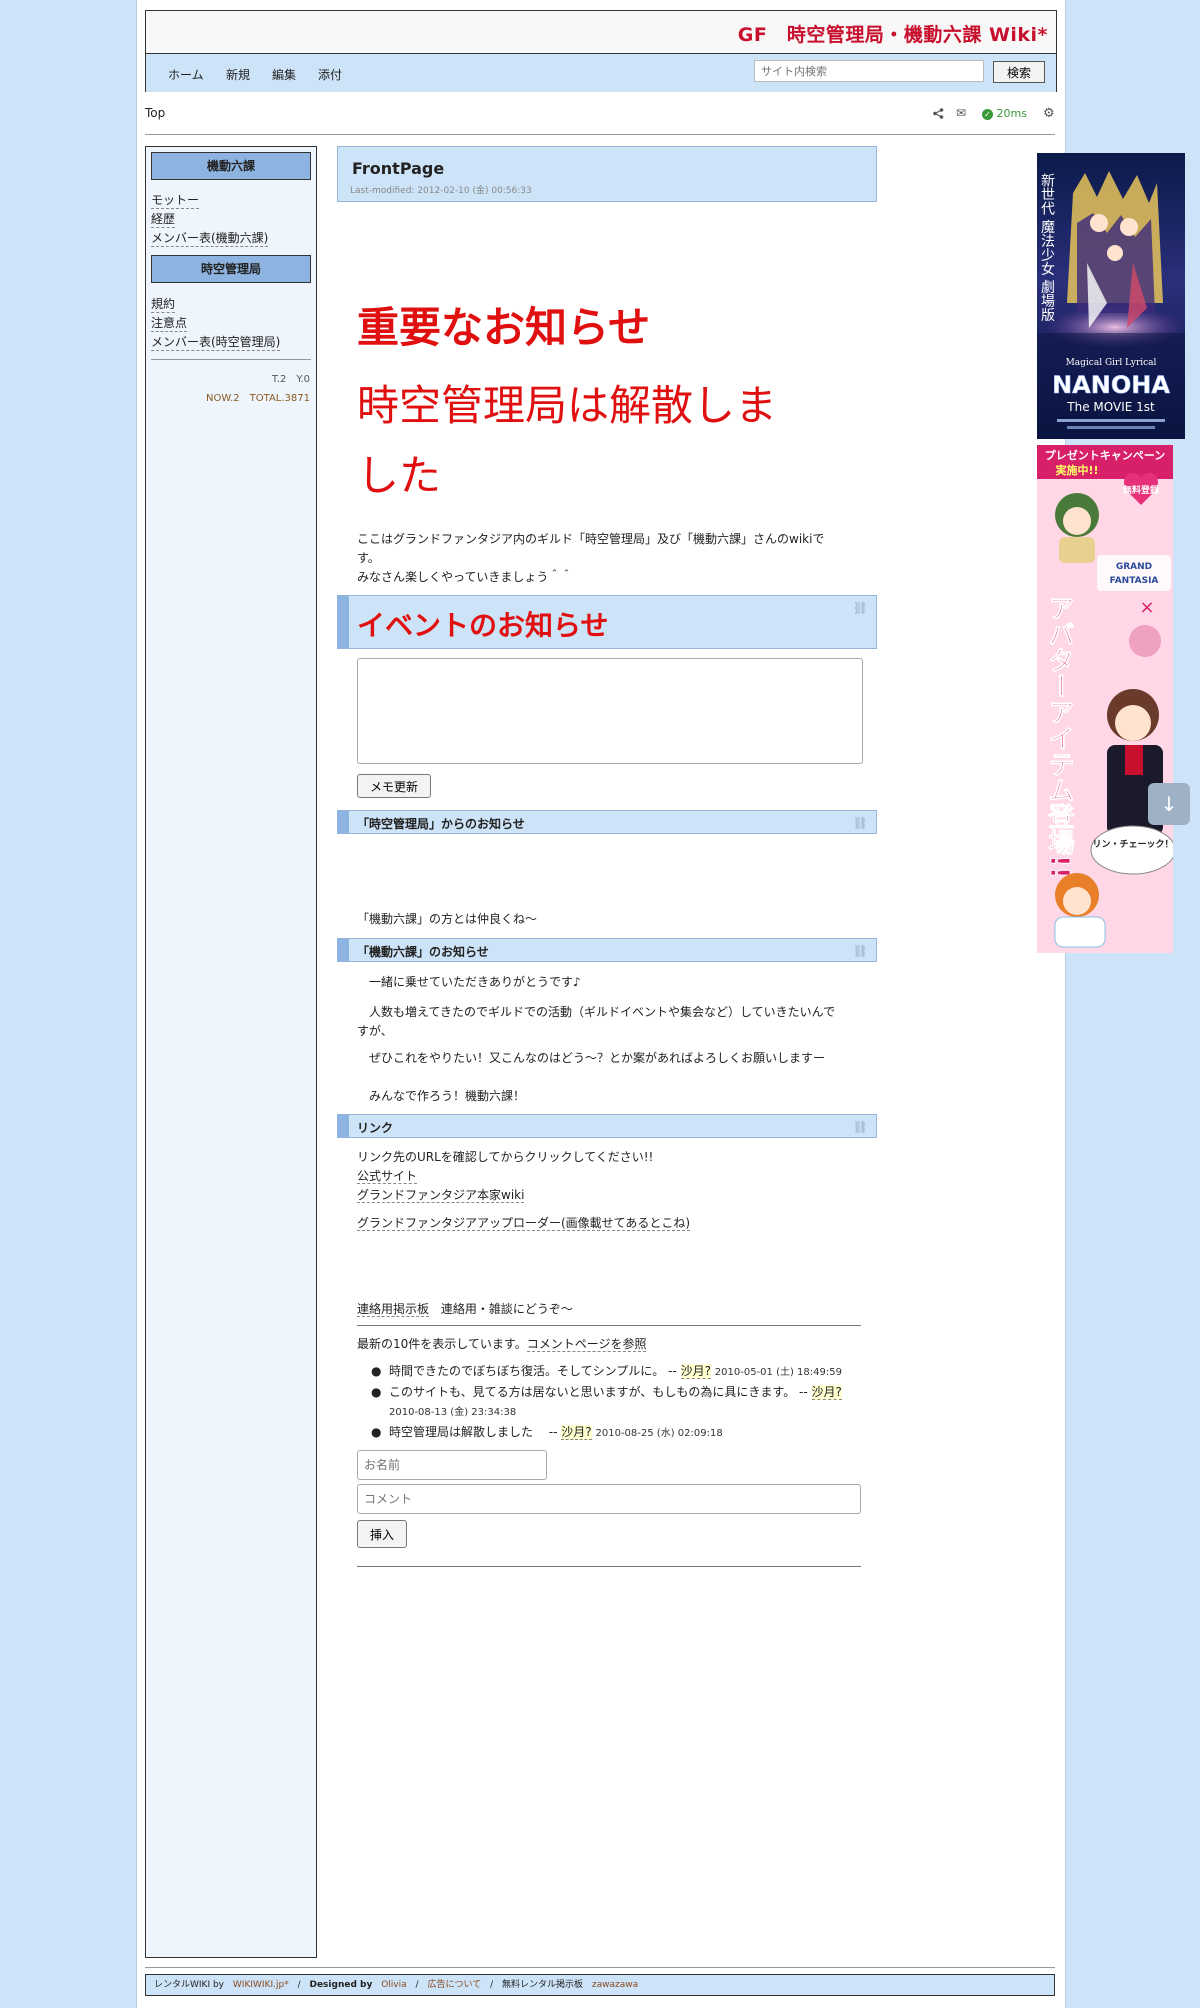 This screenshot has width=1200, height=2008. Describe the element at coordinates (1076, 470) in the screenshot. I see `banner2-top-line2: 実施中!!` at that location.